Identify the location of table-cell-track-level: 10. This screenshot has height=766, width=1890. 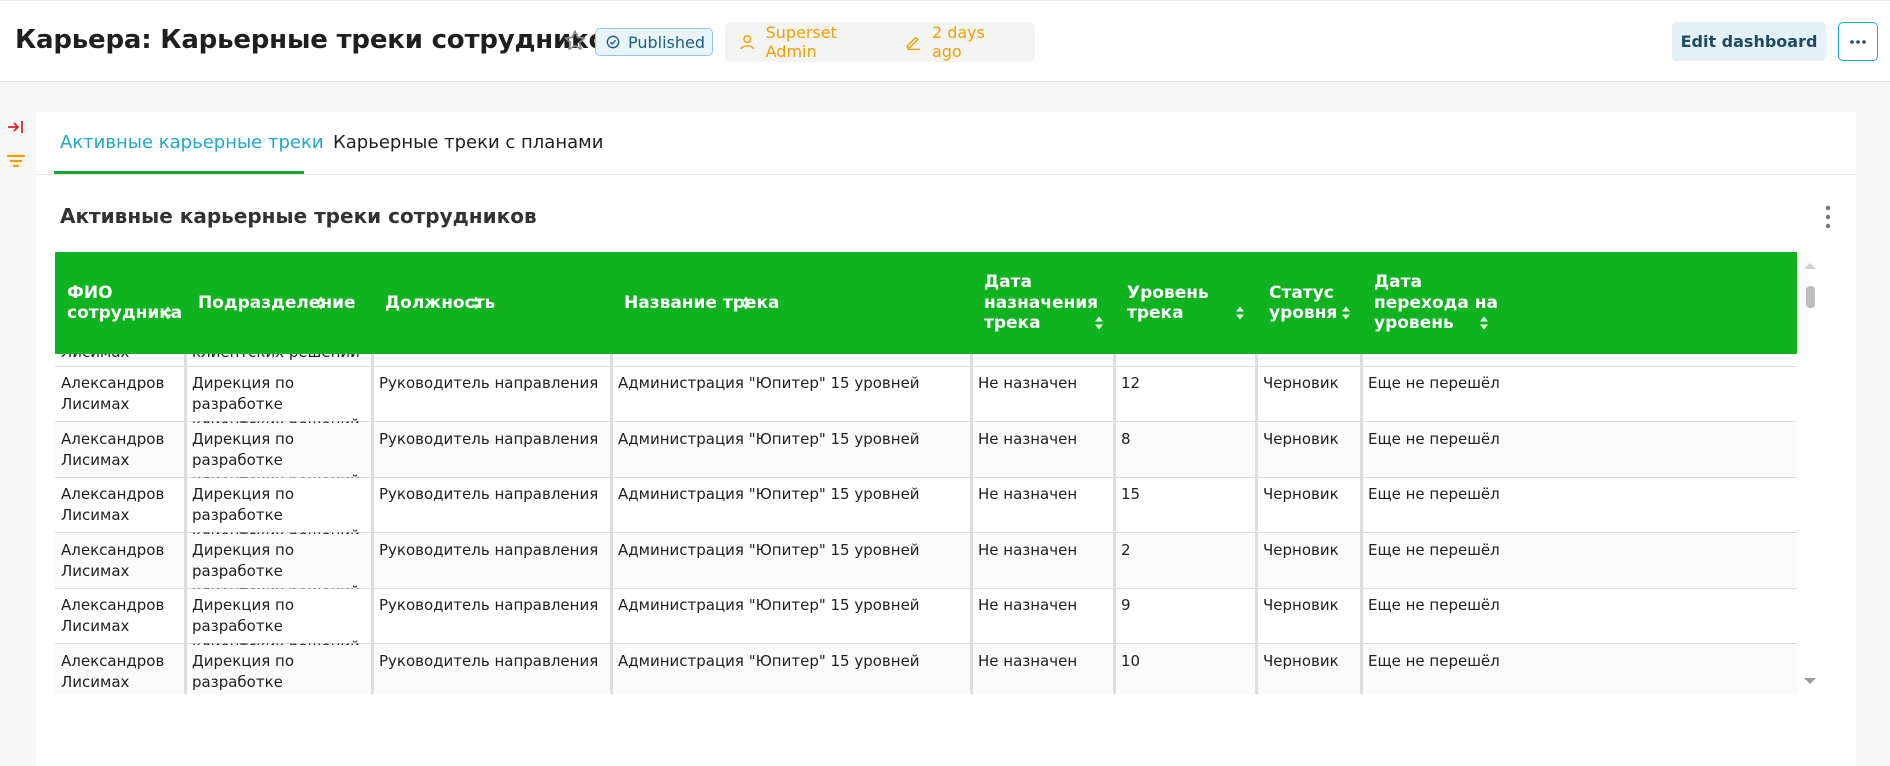
(1131, 660).